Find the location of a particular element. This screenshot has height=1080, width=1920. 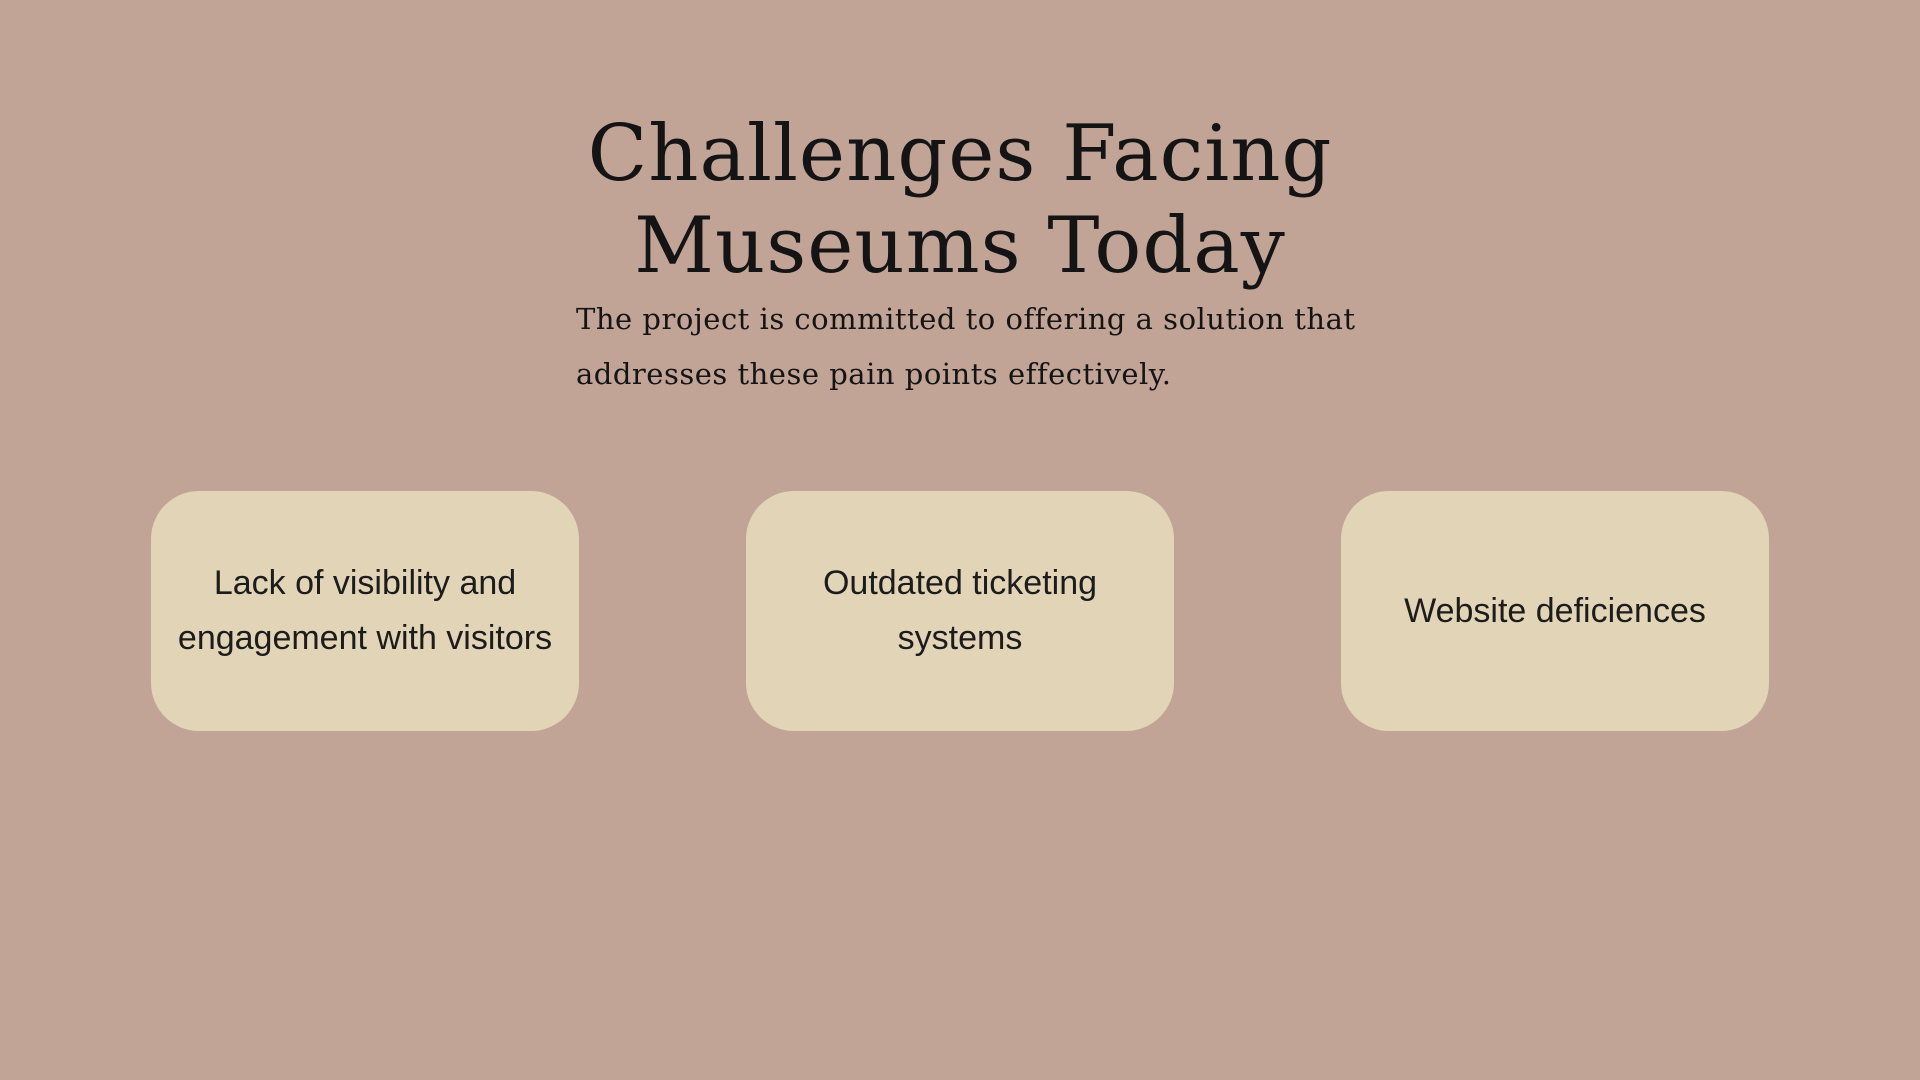

challenge-card-label: Outdated ticketing systems is located at coordinates (960, 610).